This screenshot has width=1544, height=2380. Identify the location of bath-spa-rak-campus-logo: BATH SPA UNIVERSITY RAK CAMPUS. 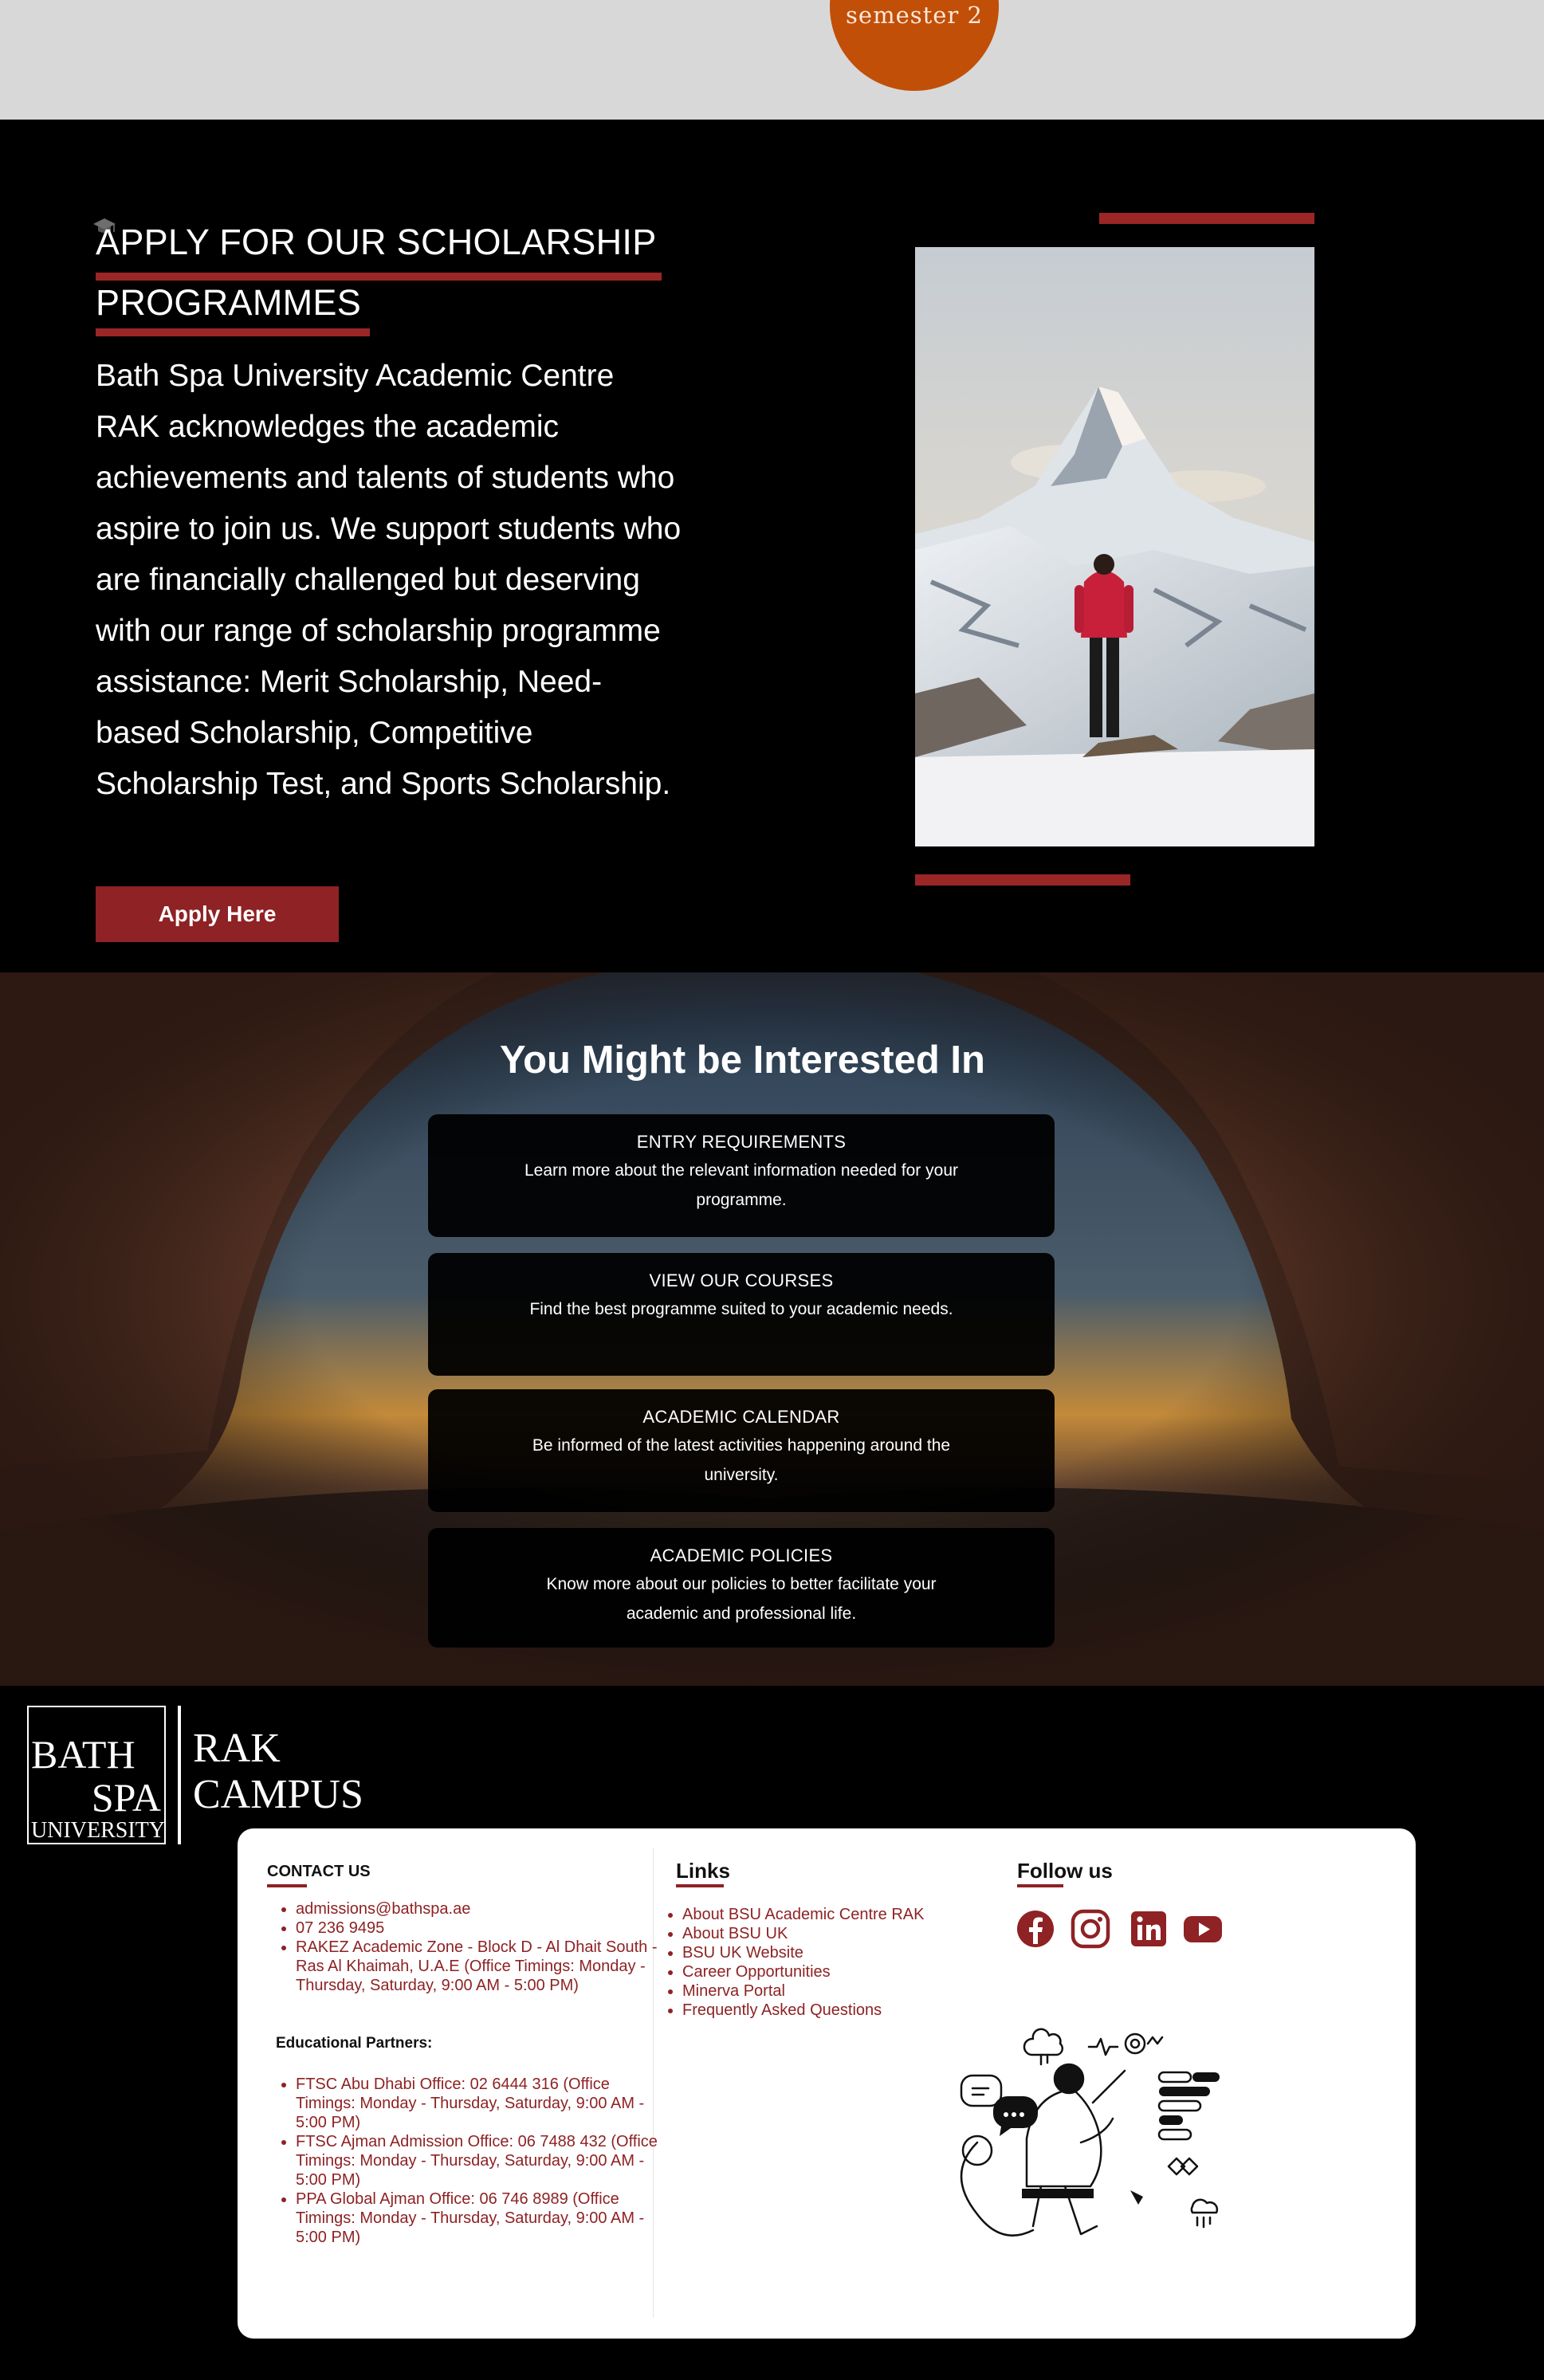
(202, 1777).